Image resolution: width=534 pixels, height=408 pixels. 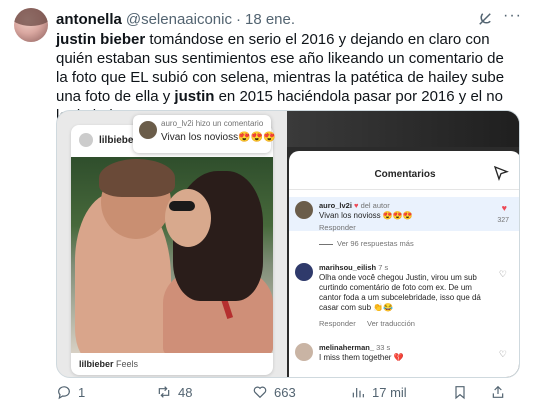 I want to click on reply-button: 1, so click(x=70, y=392).